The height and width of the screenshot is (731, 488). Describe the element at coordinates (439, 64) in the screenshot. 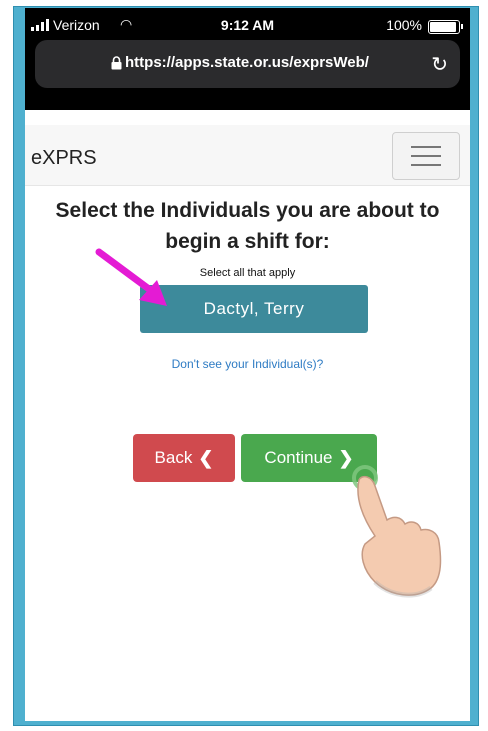

I see `reload-icon: ↻` at that location.